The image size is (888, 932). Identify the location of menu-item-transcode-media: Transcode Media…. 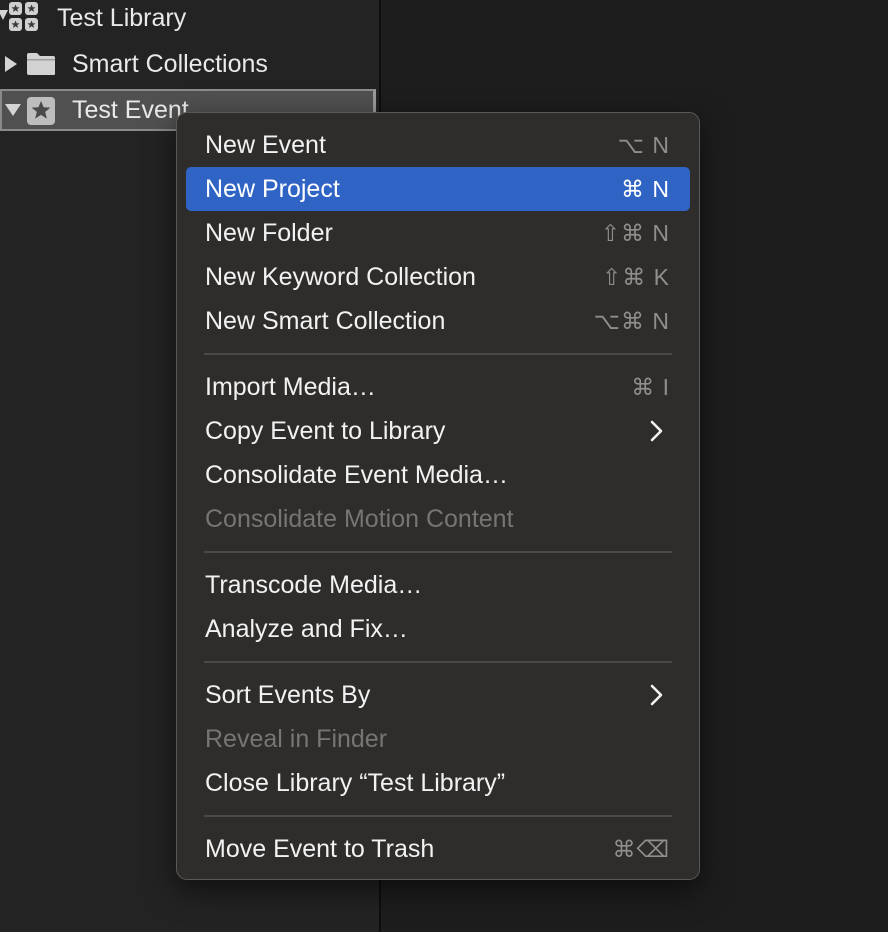
(438, 585).